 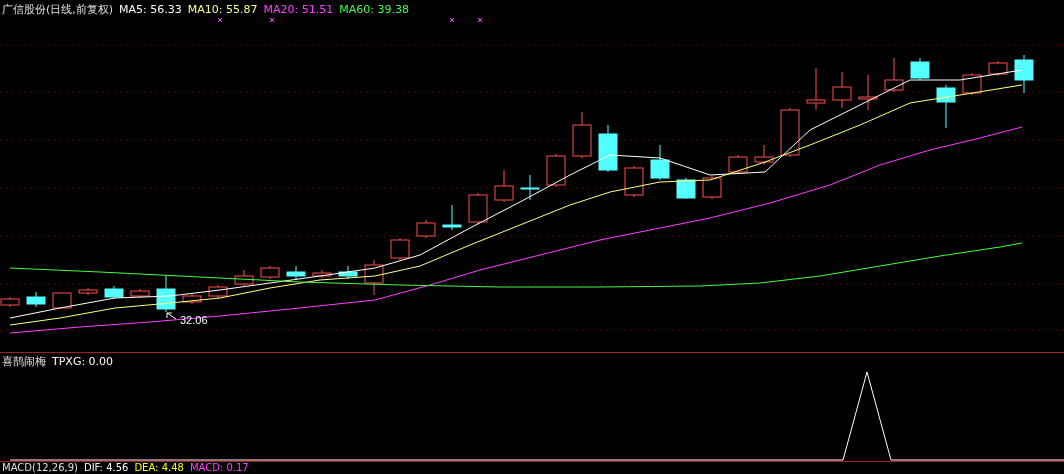 What do you see at coordinates (106, 468) in the screenshot?
I see `indicator-value: DIF: 4.56` at bounding box center [106, 468].